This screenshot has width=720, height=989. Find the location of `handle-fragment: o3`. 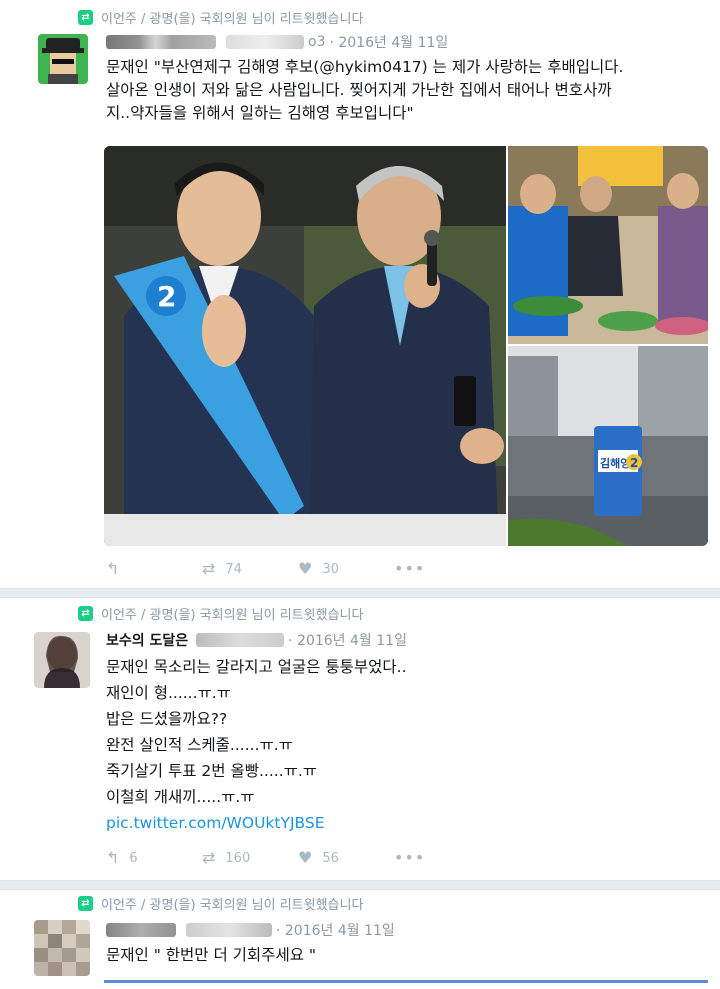

handle-fragment: o3 is located at coordinates (317, 42).